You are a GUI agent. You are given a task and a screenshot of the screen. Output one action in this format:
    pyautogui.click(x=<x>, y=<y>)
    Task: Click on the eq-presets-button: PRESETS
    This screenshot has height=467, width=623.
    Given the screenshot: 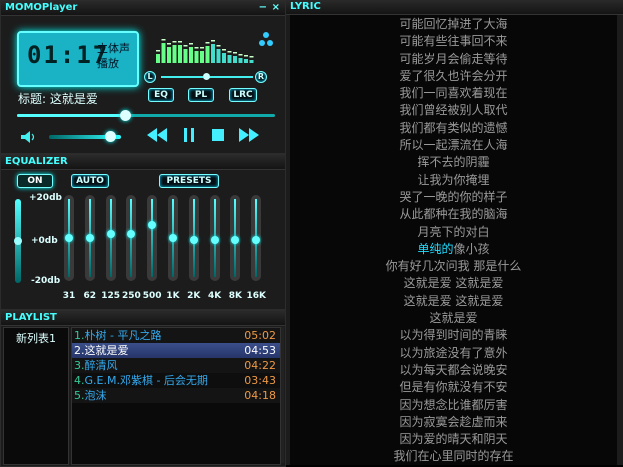 What is the action you would take?
    pyautogui.click(x=189, y=181)
    